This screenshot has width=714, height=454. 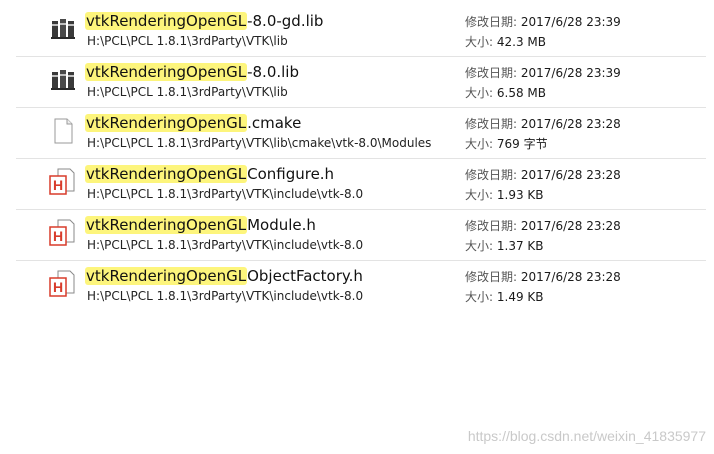 What do you see at coordinates (505, 93) in the screenshot?
I see `file-size: 大小: 6.58 MB` at bounding box center [505, 93].